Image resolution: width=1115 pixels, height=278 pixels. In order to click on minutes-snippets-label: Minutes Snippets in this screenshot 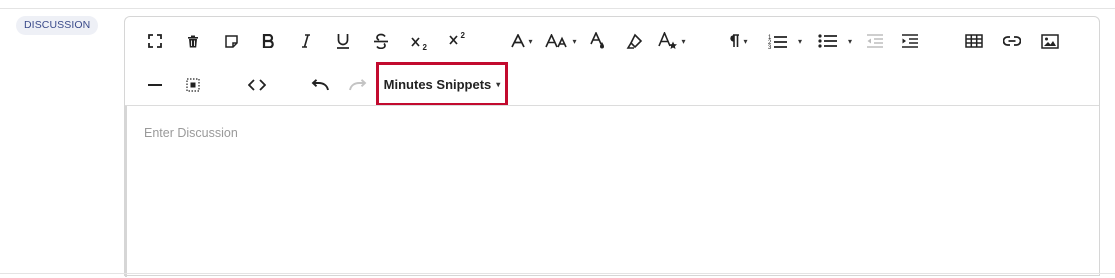, I will do `click(437, 84)`.